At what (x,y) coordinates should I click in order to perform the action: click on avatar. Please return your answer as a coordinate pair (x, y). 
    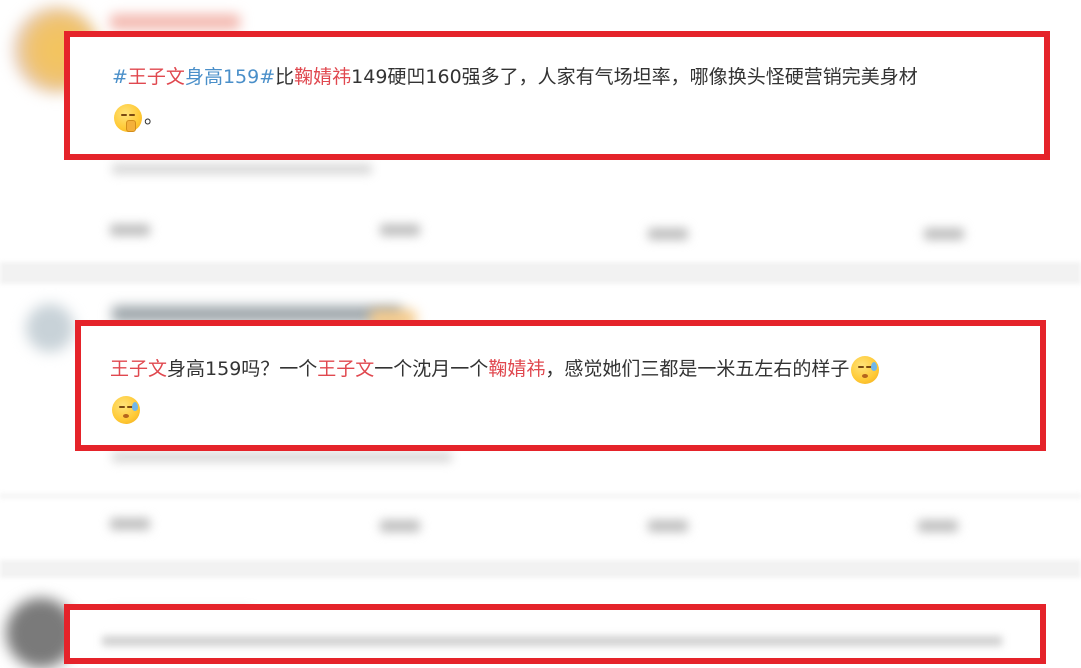
    Looking at the image, I should click on (50, 328).